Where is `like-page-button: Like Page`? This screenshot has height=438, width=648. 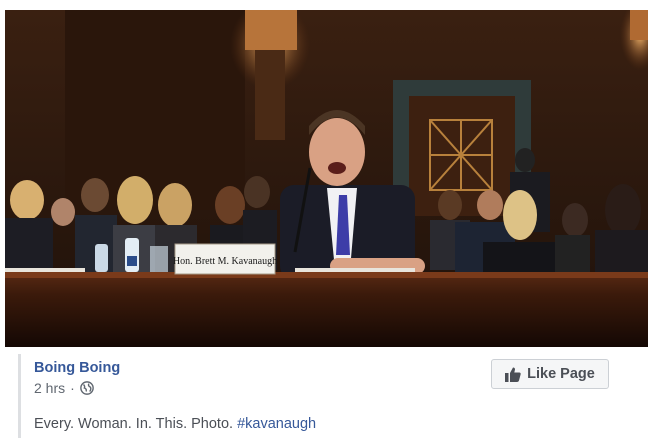 like-page-button: Like Page is located at coordinates (550, 374).